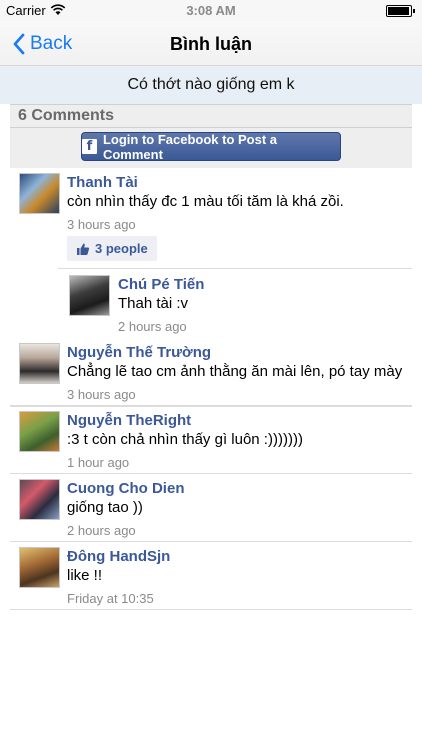 Image resolution: width=422 pixels, height=750 pixels. Describe the element at coordinates (400, 11) in the screenshot. I see `battery-icon` at that location.